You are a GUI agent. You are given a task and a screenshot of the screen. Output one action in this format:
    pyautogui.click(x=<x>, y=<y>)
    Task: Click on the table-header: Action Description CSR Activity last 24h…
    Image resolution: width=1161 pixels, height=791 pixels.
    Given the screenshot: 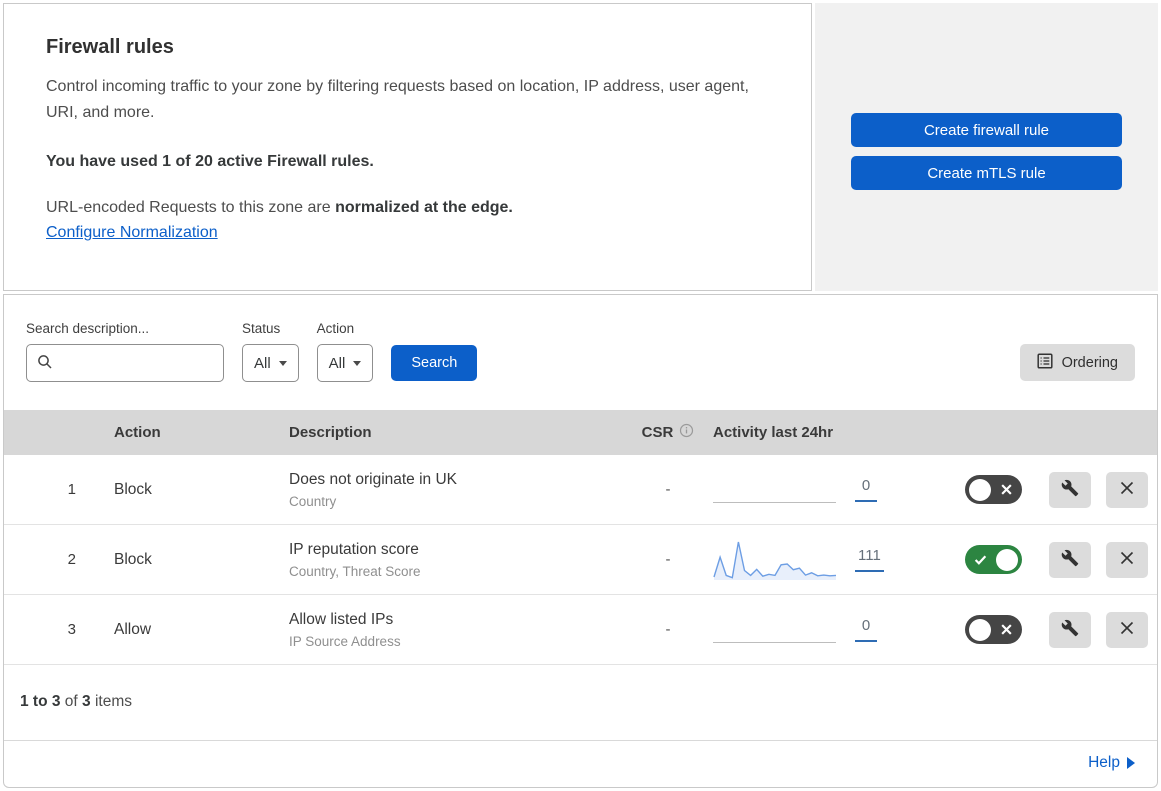 What is the action you would take?
    pyautogui.click(x=580, y=432)
    